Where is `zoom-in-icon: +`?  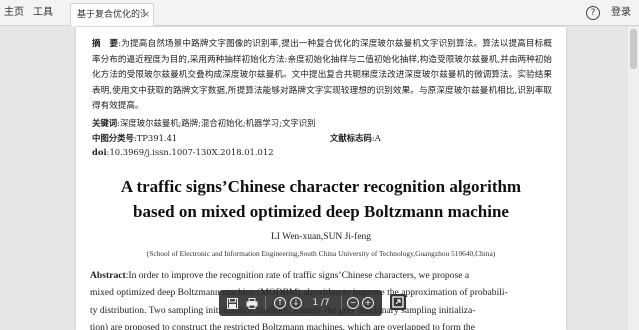
zoom-in-icon: + is located at coordinates (368, 303).